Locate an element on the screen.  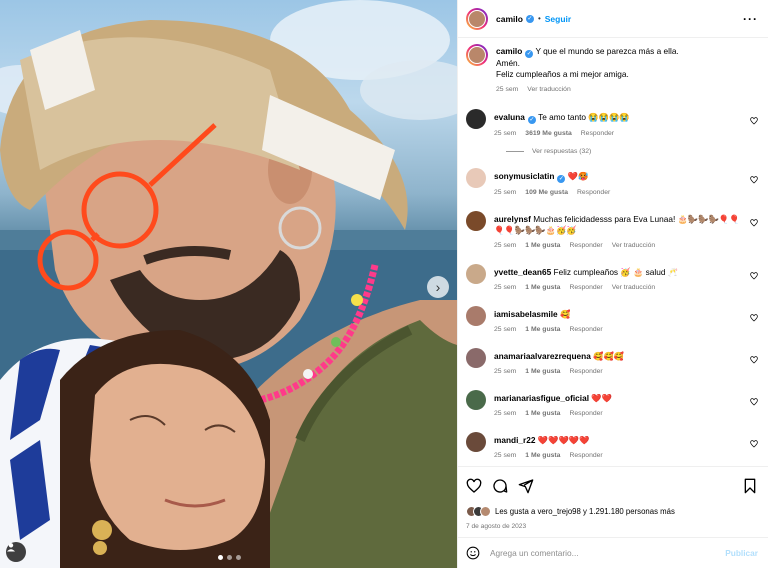
comment-username: marianariasfigue_oficial is located at coordinates (541, 398).